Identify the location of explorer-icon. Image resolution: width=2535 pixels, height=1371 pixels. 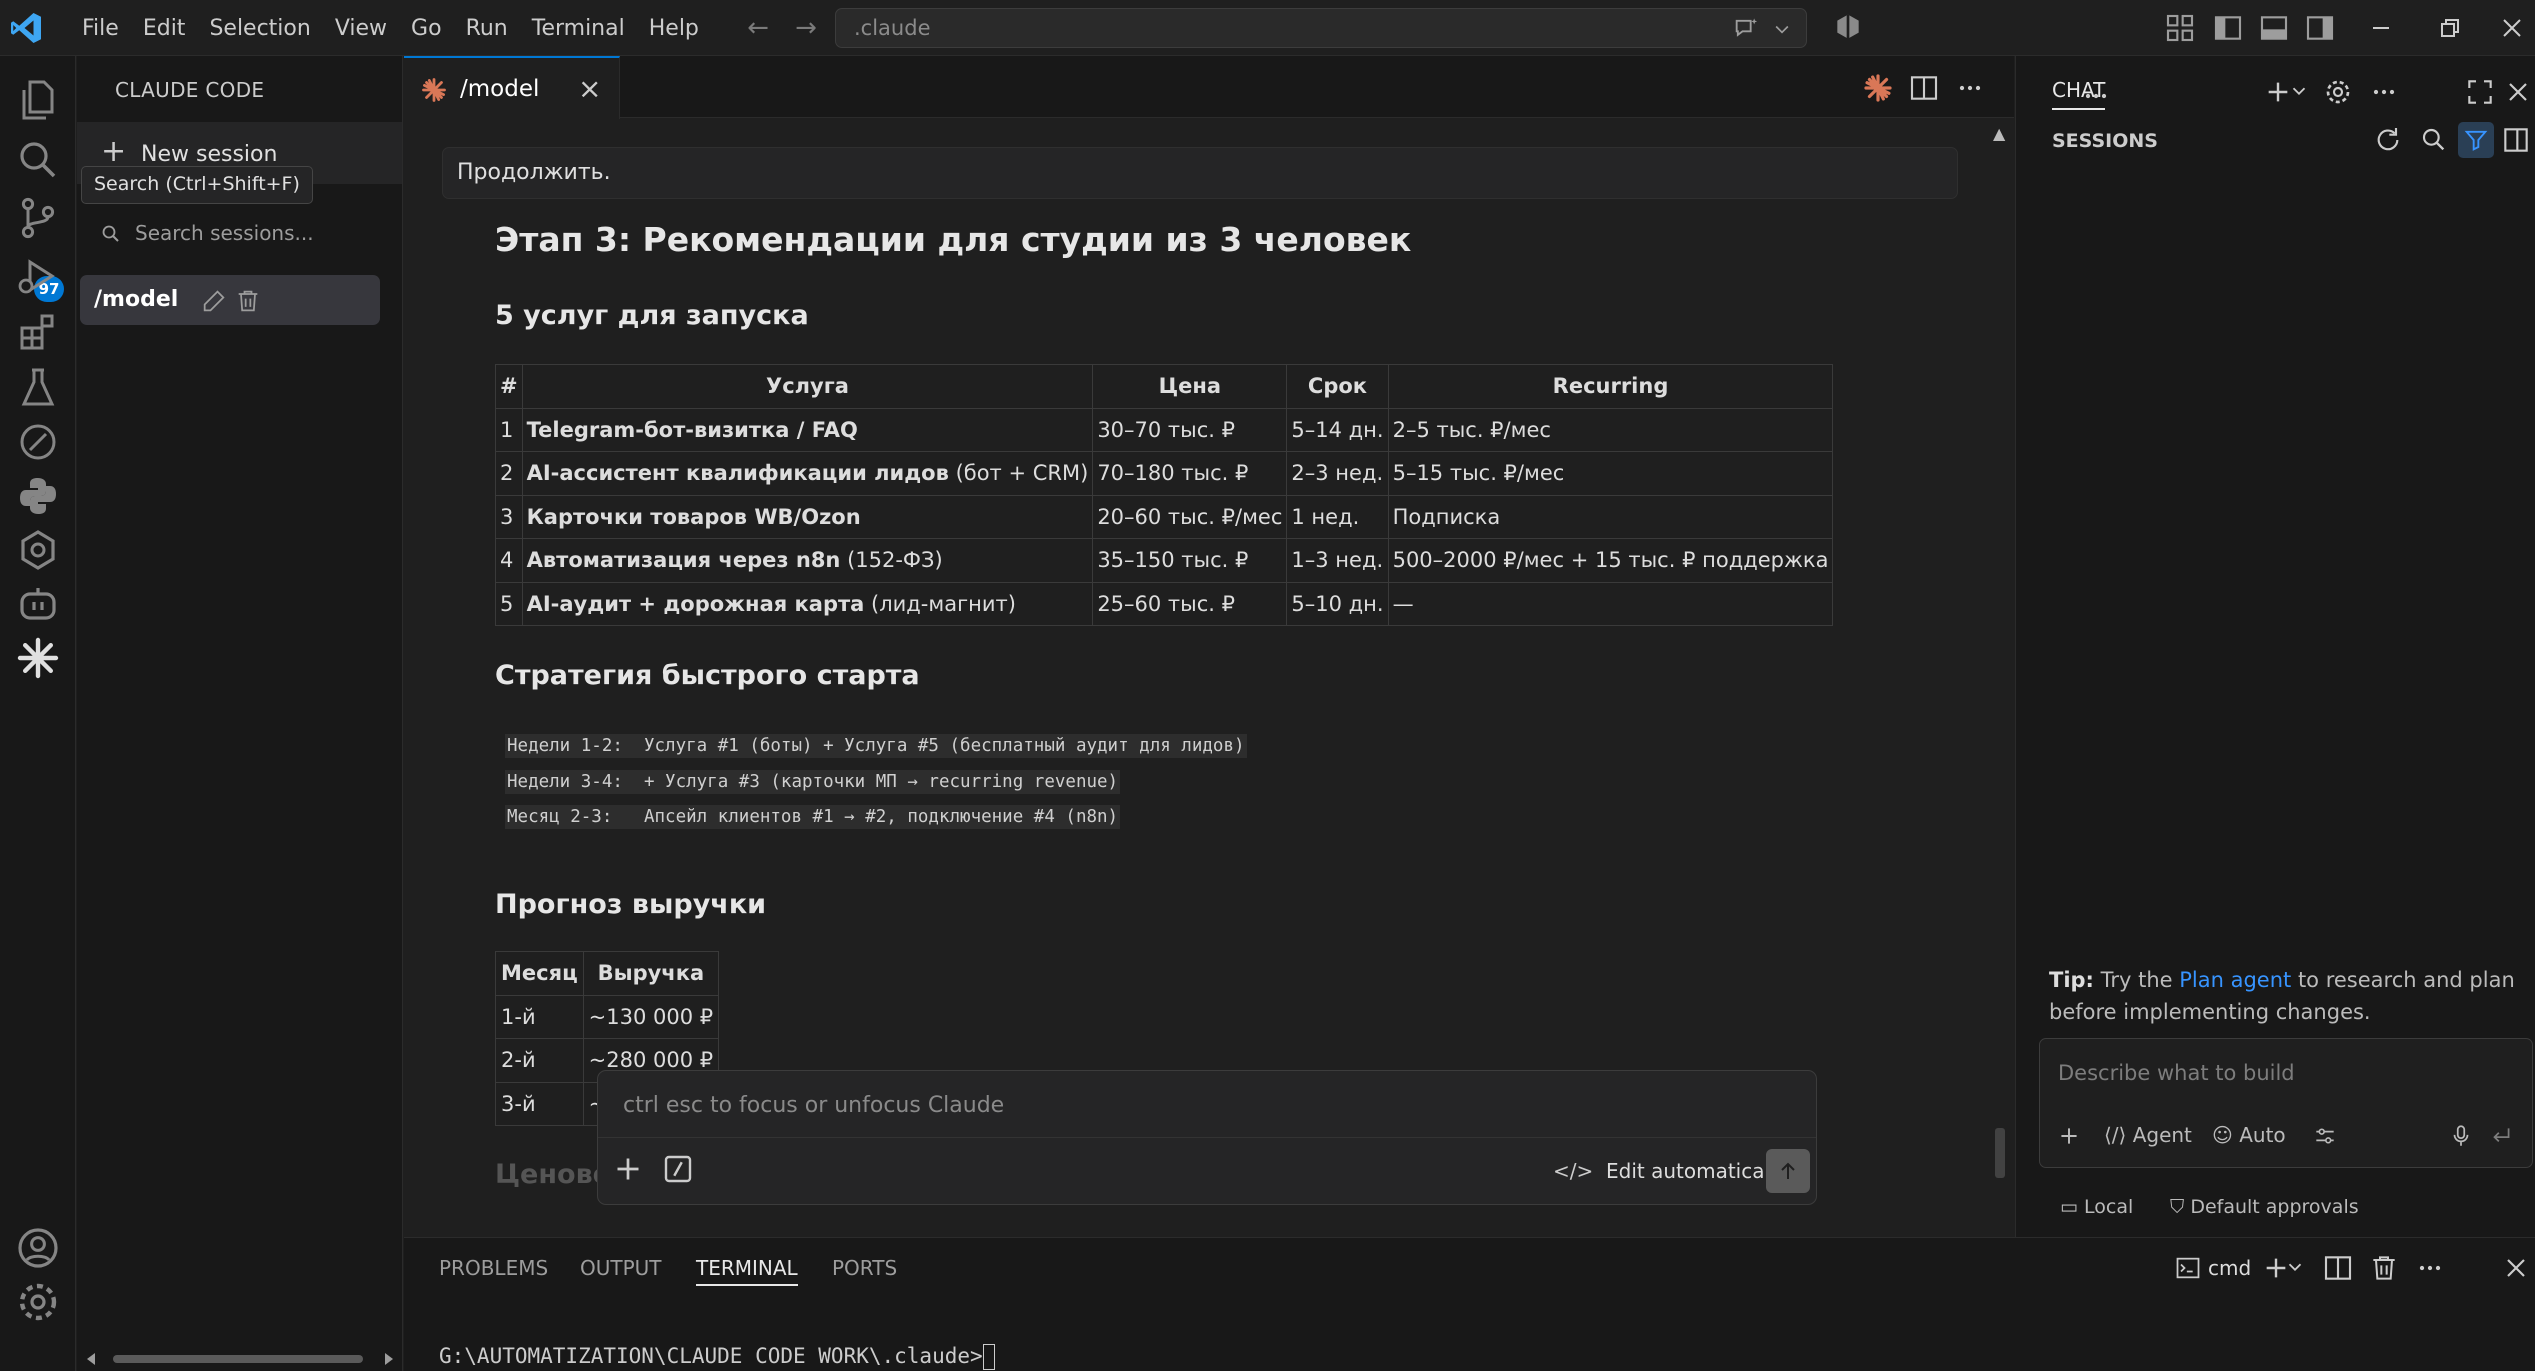
(38, 100).